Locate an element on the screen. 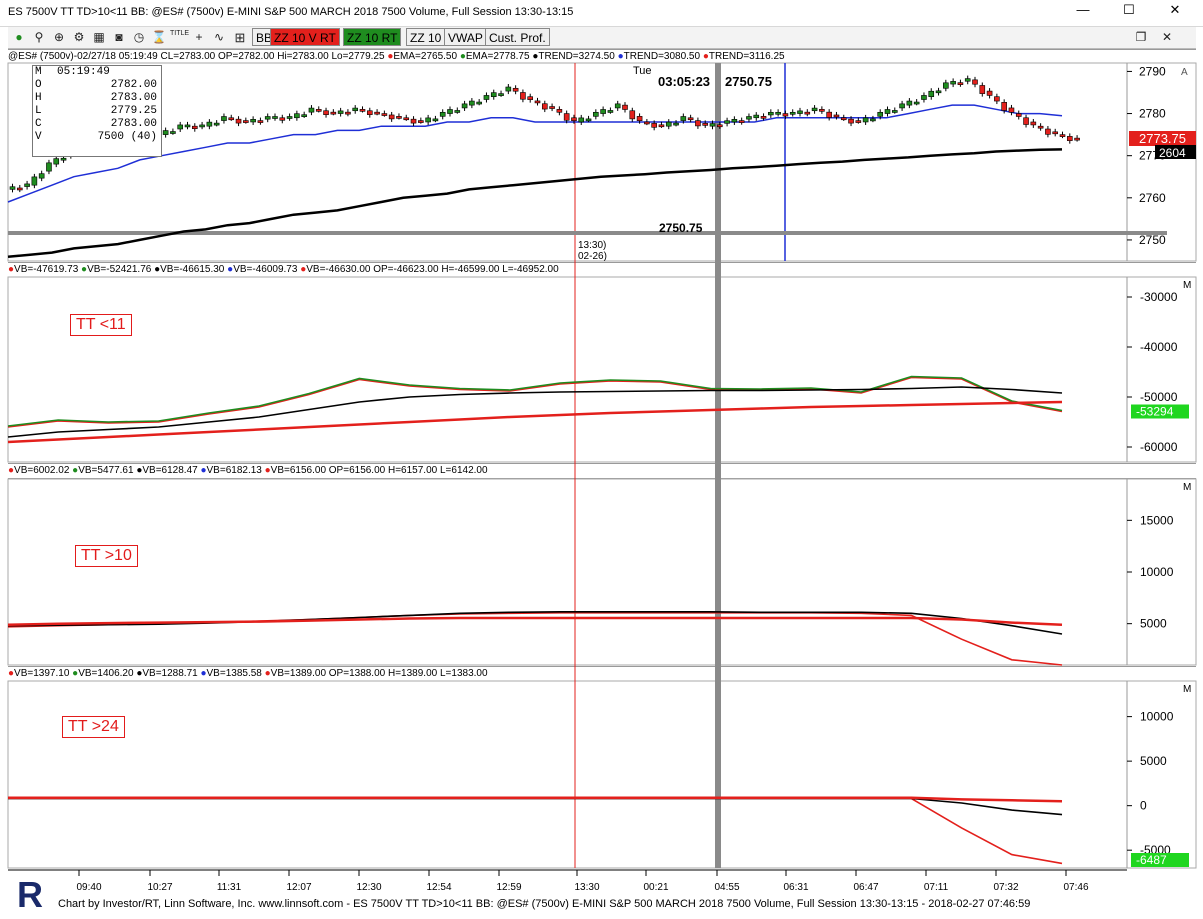  indicator-value-tag-bg is located at coordinates (1160, 411).